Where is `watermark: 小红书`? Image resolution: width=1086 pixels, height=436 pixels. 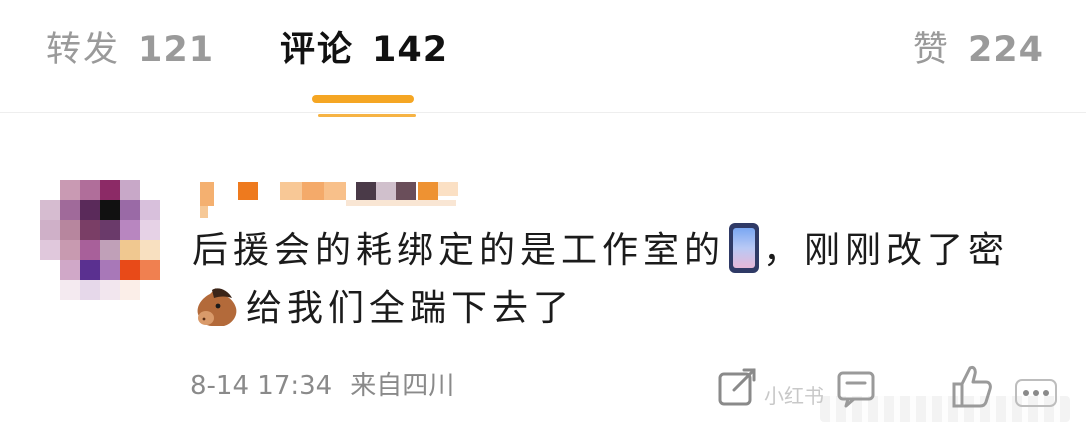 watermark: 小红书 is located at coordinates (794, 396).